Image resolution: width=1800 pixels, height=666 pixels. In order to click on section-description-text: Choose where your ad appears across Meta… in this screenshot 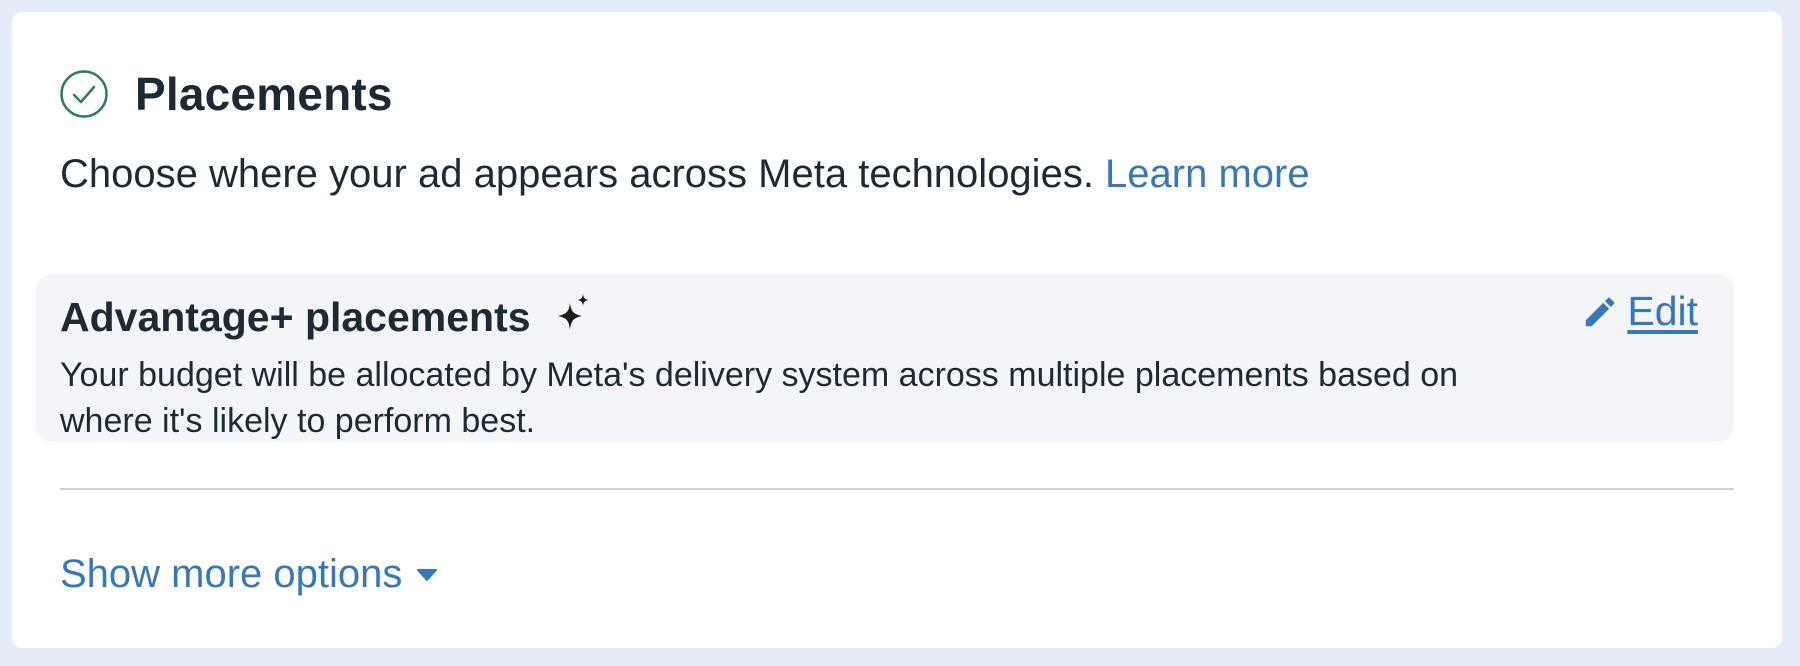, I will do `click(583, 174)`.